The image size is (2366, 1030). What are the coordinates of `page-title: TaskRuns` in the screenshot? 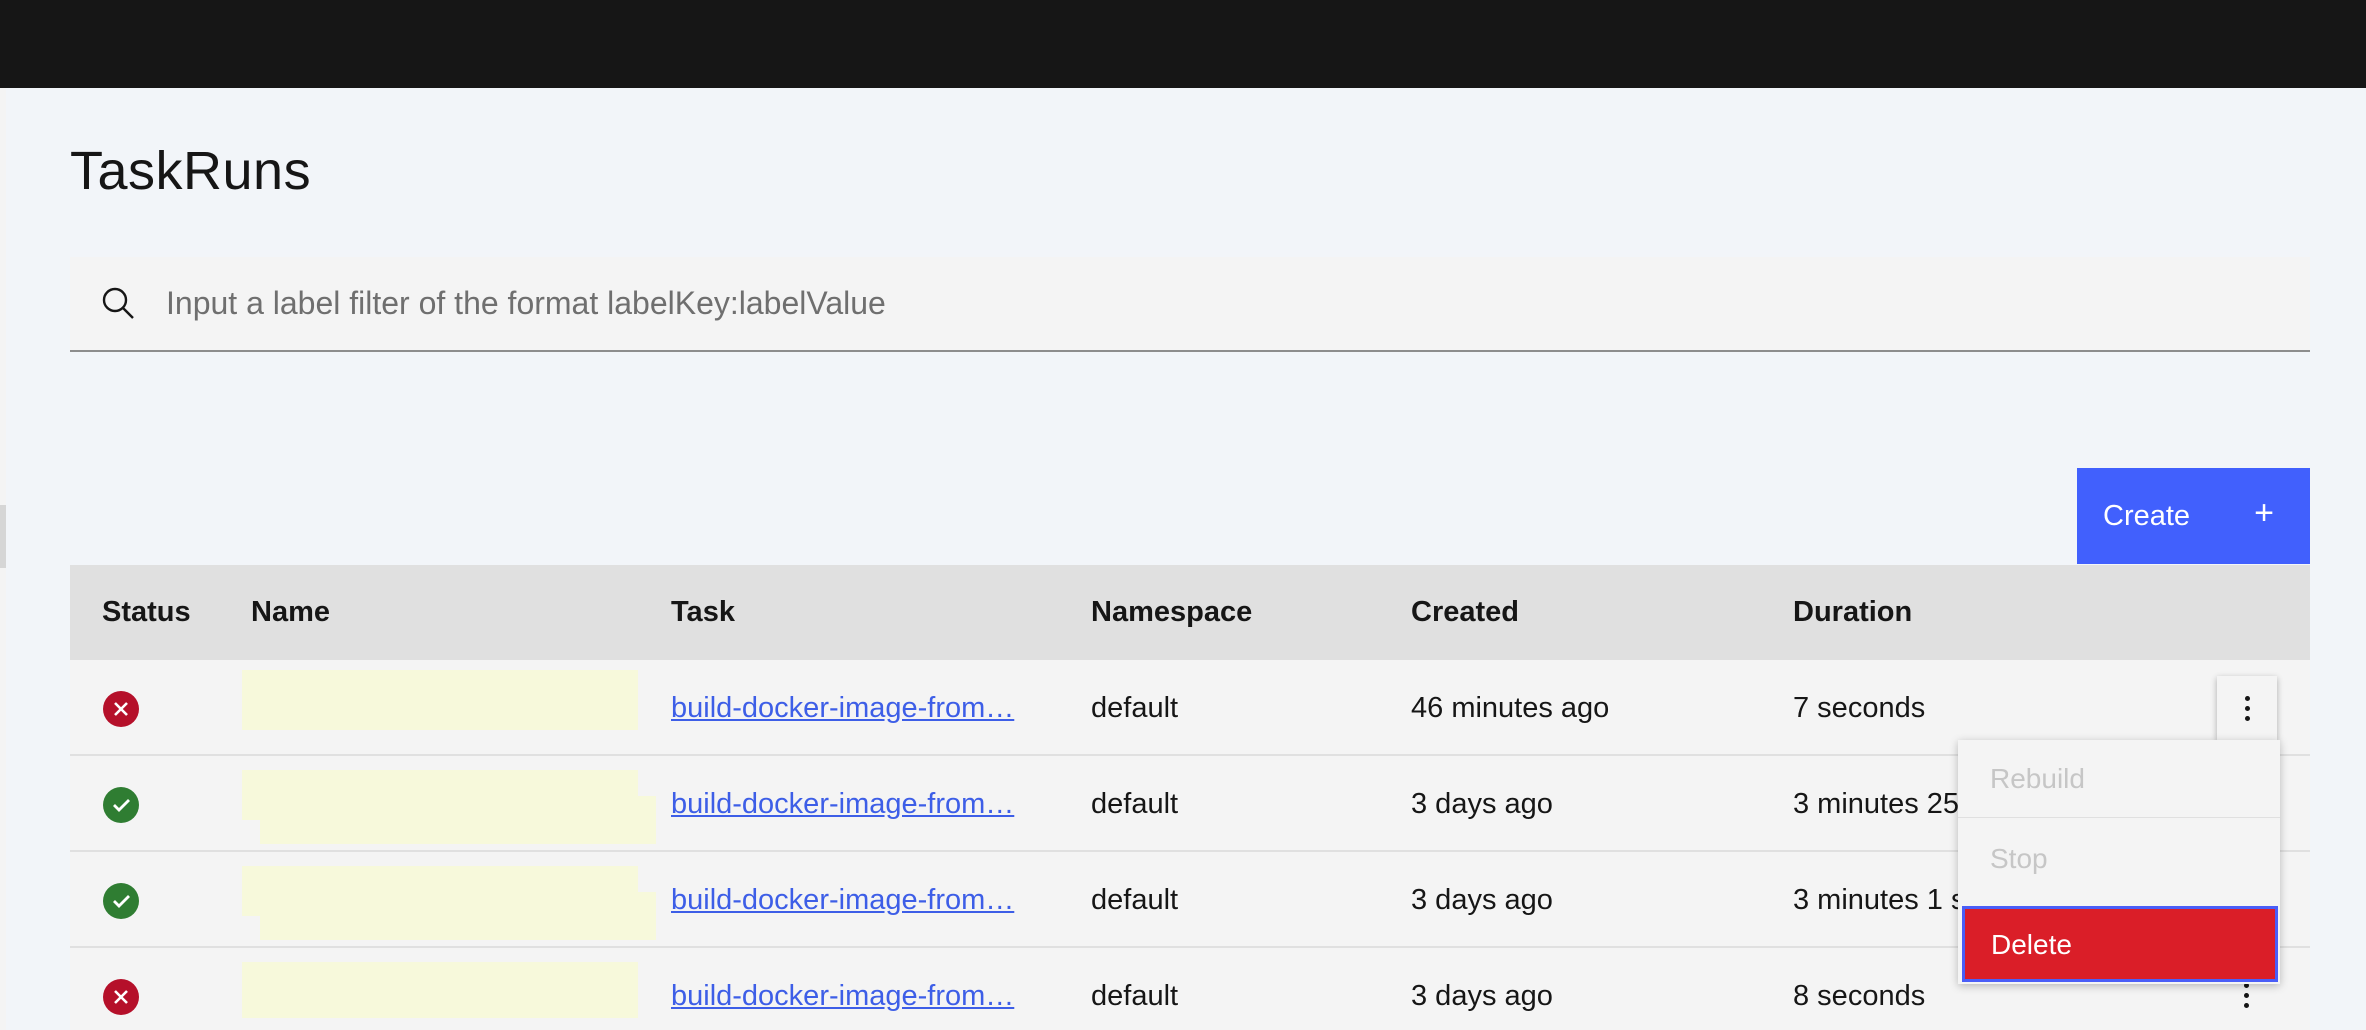 It's located at (191, 171).